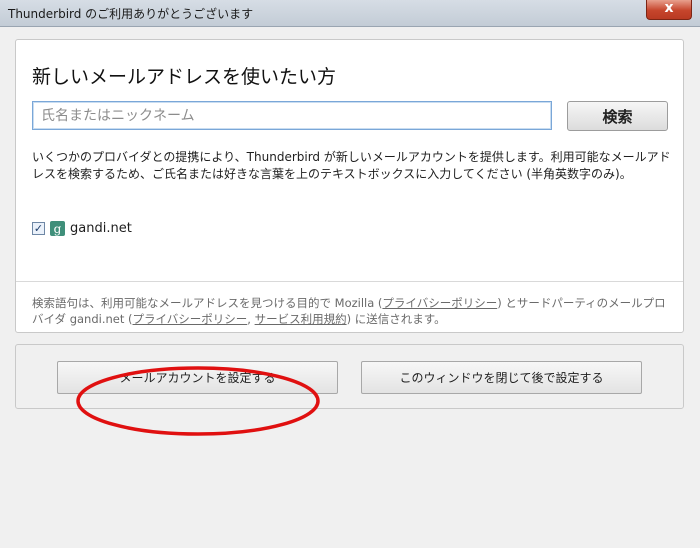 This screenshot has height=548, width=700. What do you see at coordinates (292, 115) in the screenshot?
I see `name-search-input` at bounding box center [292, 115].